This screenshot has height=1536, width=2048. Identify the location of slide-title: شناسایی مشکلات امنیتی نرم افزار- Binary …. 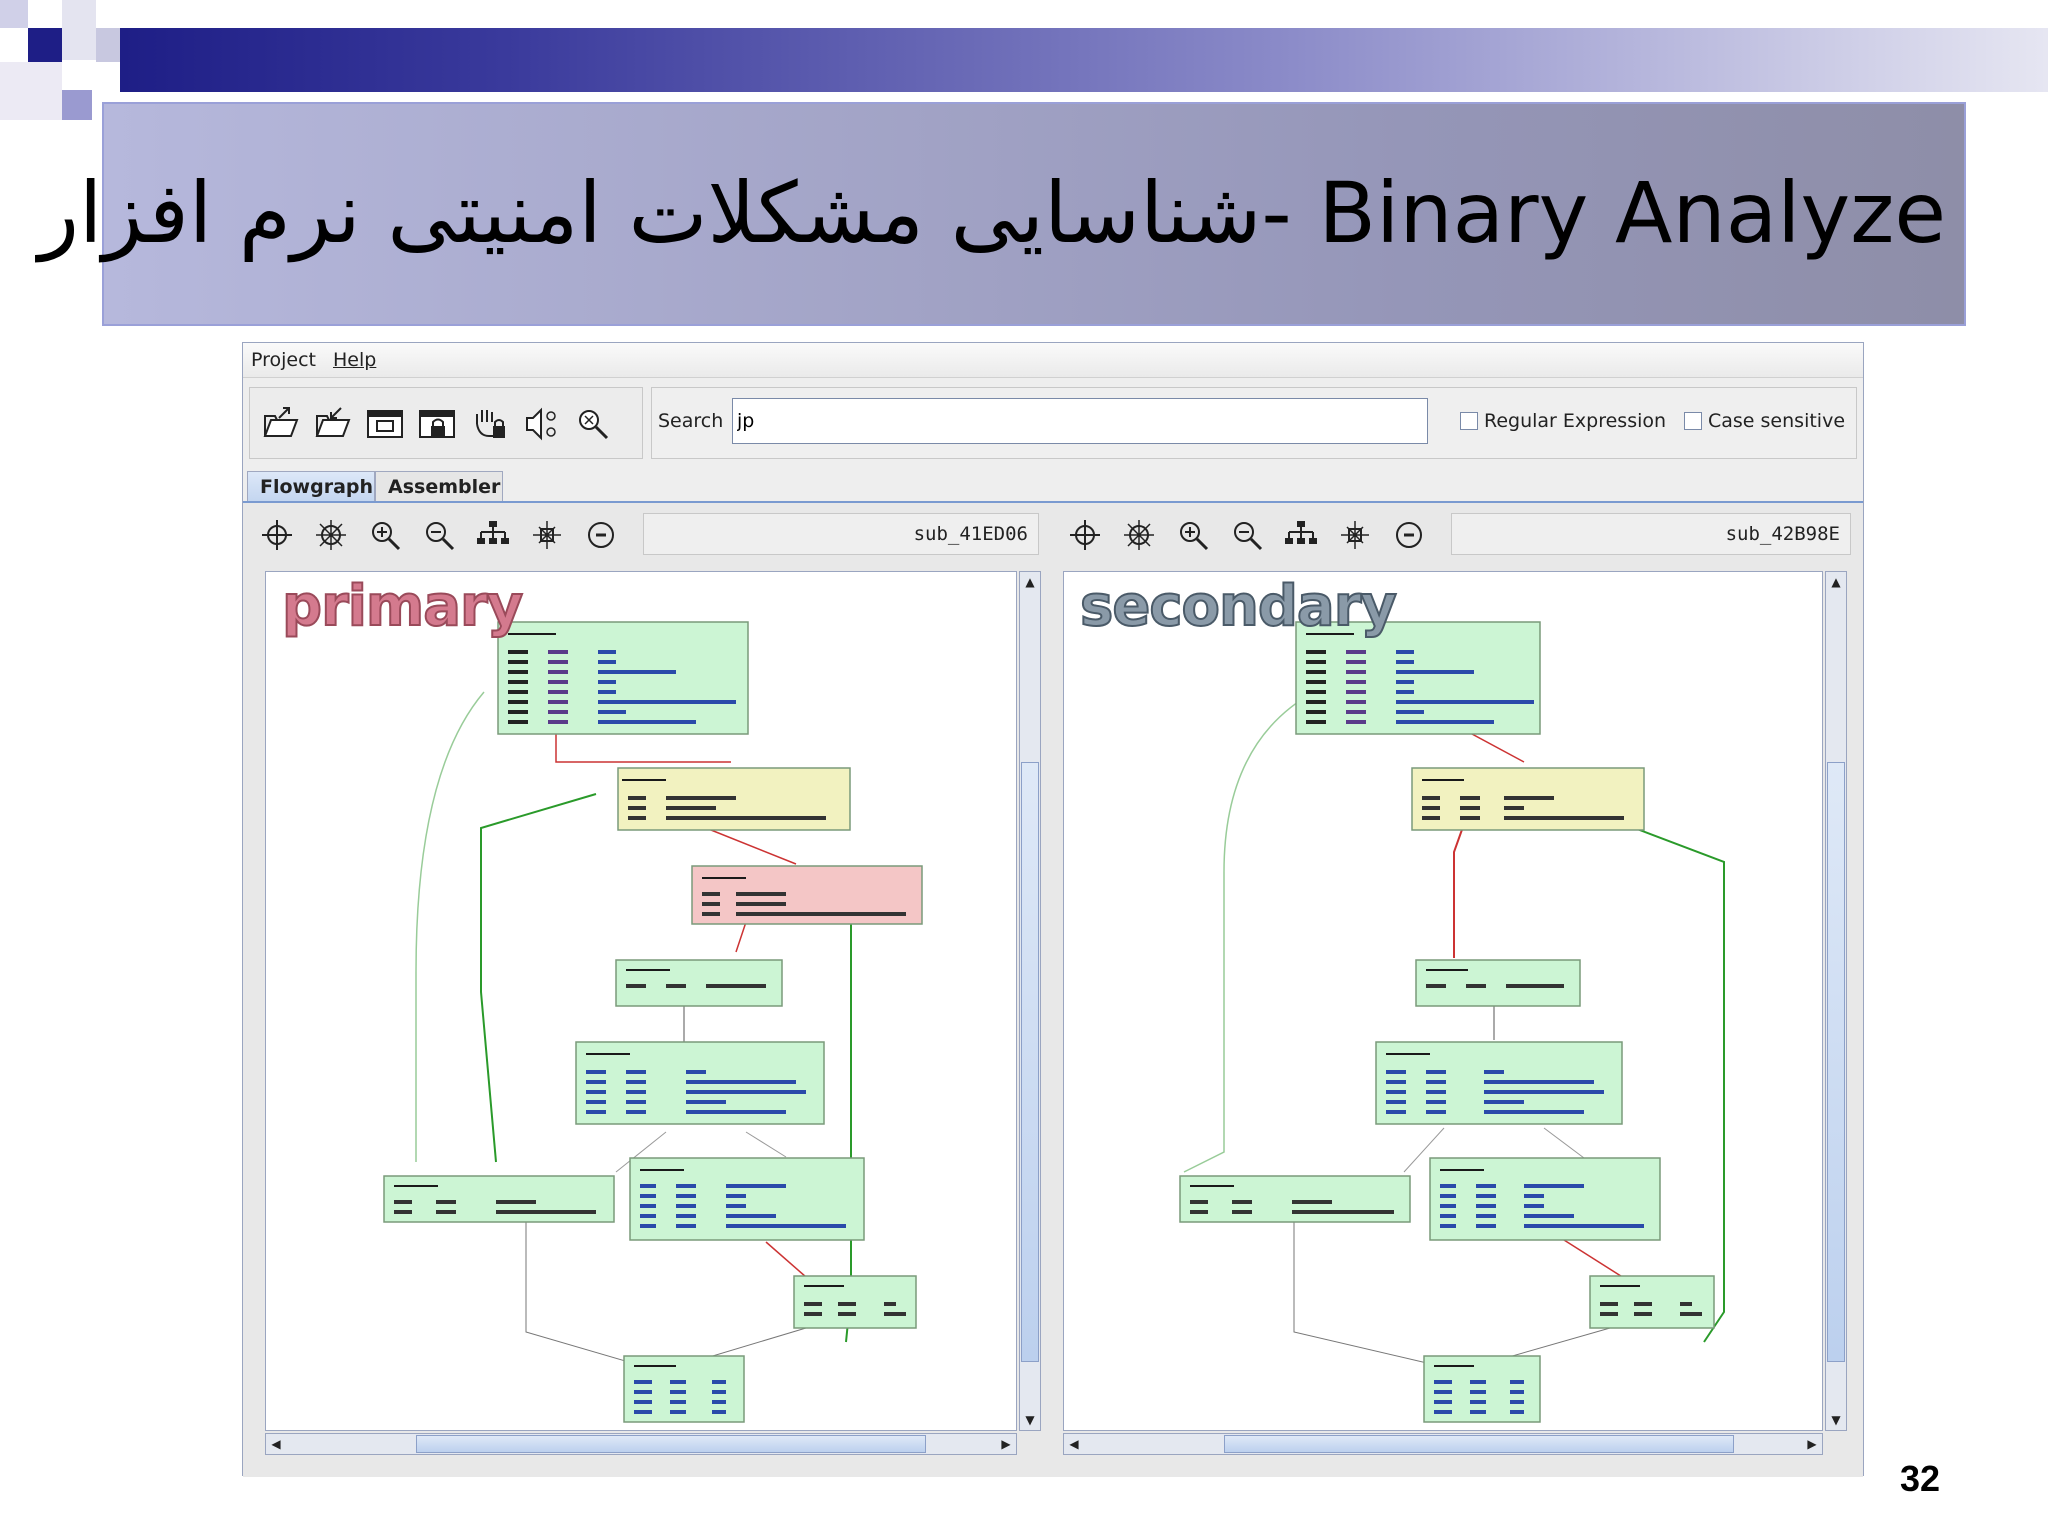
(992, 213).